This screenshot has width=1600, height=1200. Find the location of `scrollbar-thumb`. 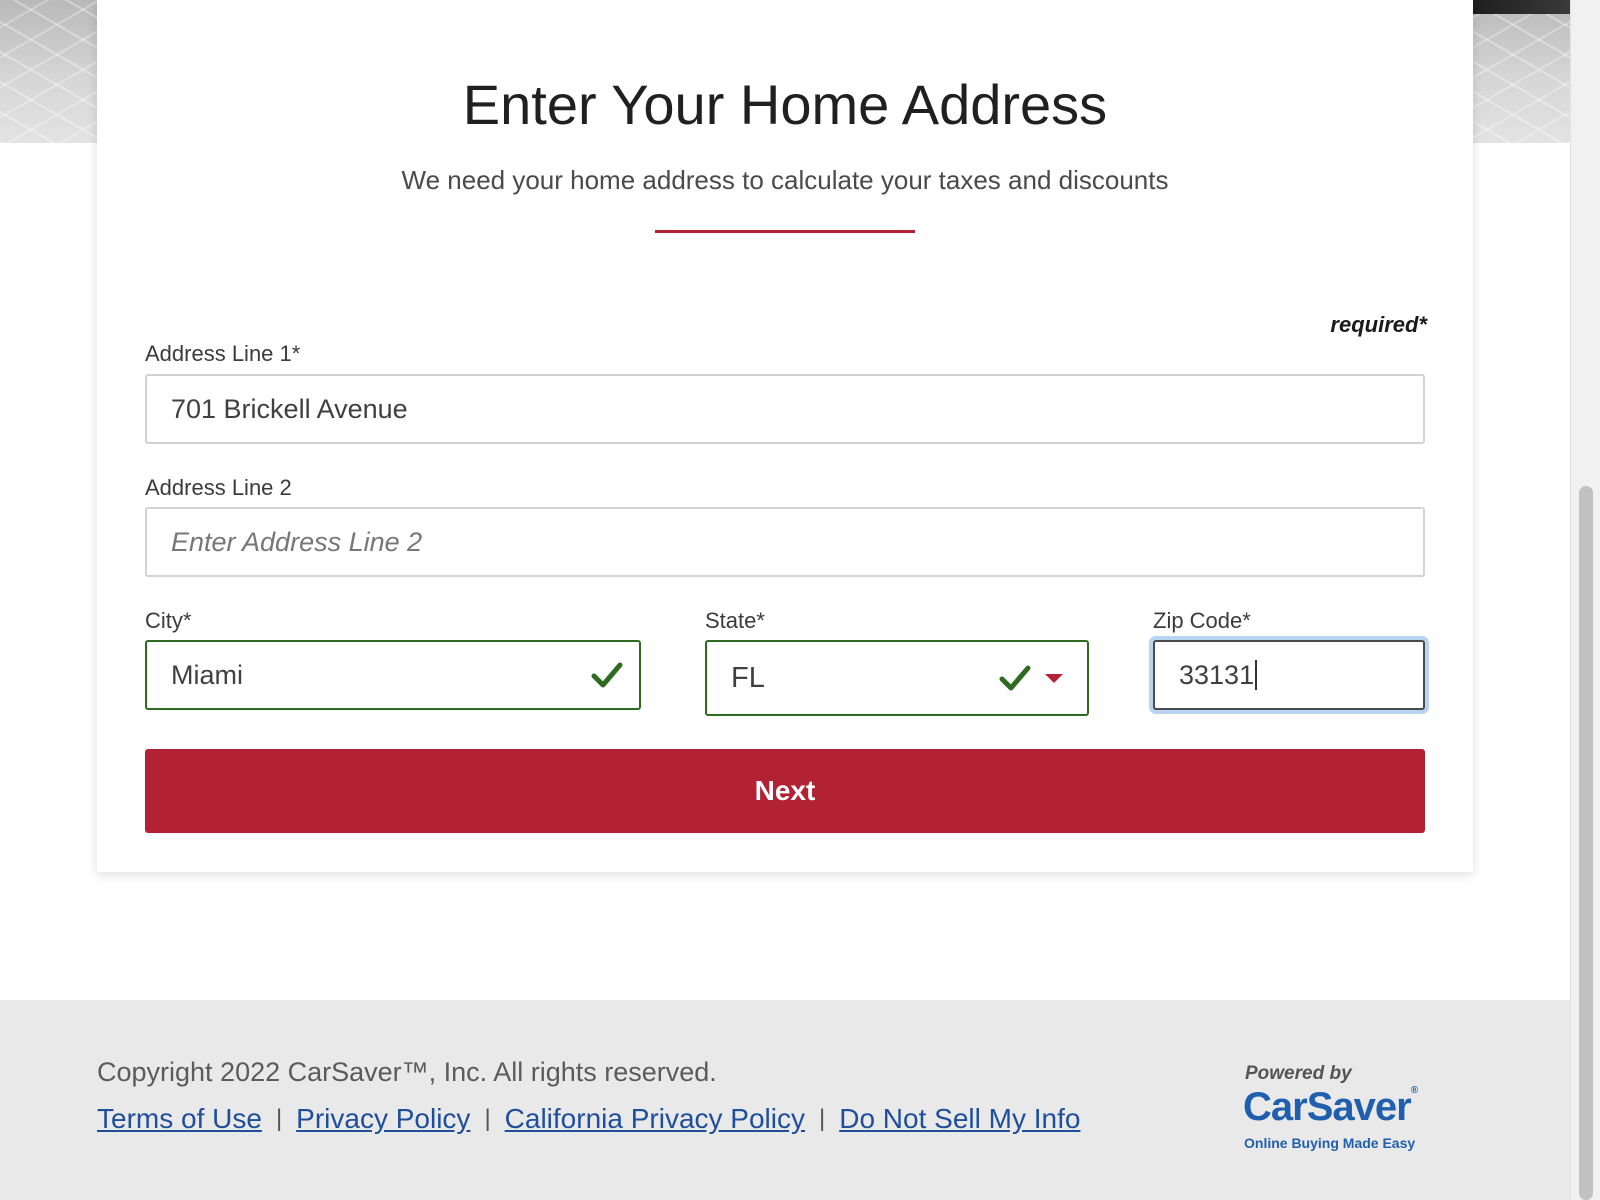

scrollbar-thumb is located at coordinates (1586, 843).